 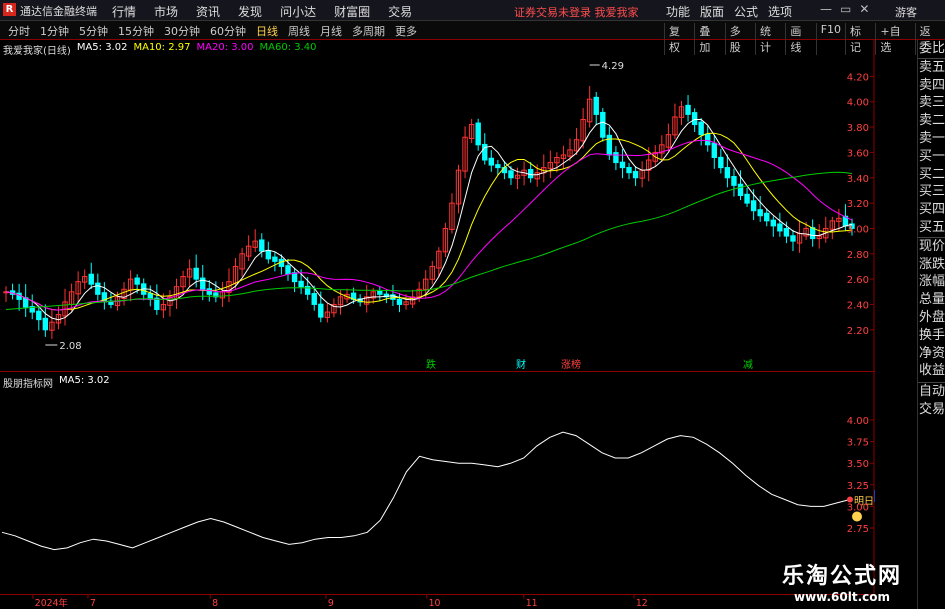 I want to click on y-tick-label: 3.60, so click(x=858, y=153).